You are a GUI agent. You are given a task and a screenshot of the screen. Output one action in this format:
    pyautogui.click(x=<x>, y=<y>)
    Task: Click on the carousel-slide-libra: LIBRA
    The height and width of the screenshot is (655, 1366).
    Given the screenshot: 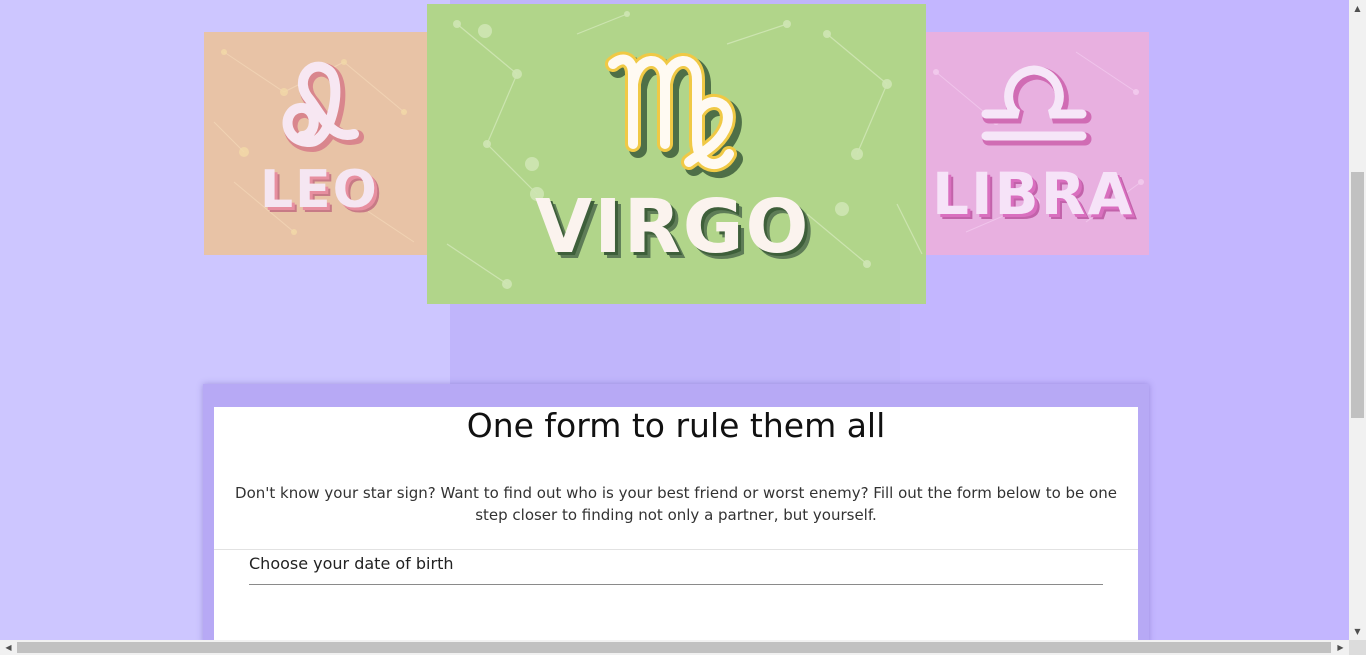 What is the action you would take?
    pyautogui.click(x=1037, y=143)
    